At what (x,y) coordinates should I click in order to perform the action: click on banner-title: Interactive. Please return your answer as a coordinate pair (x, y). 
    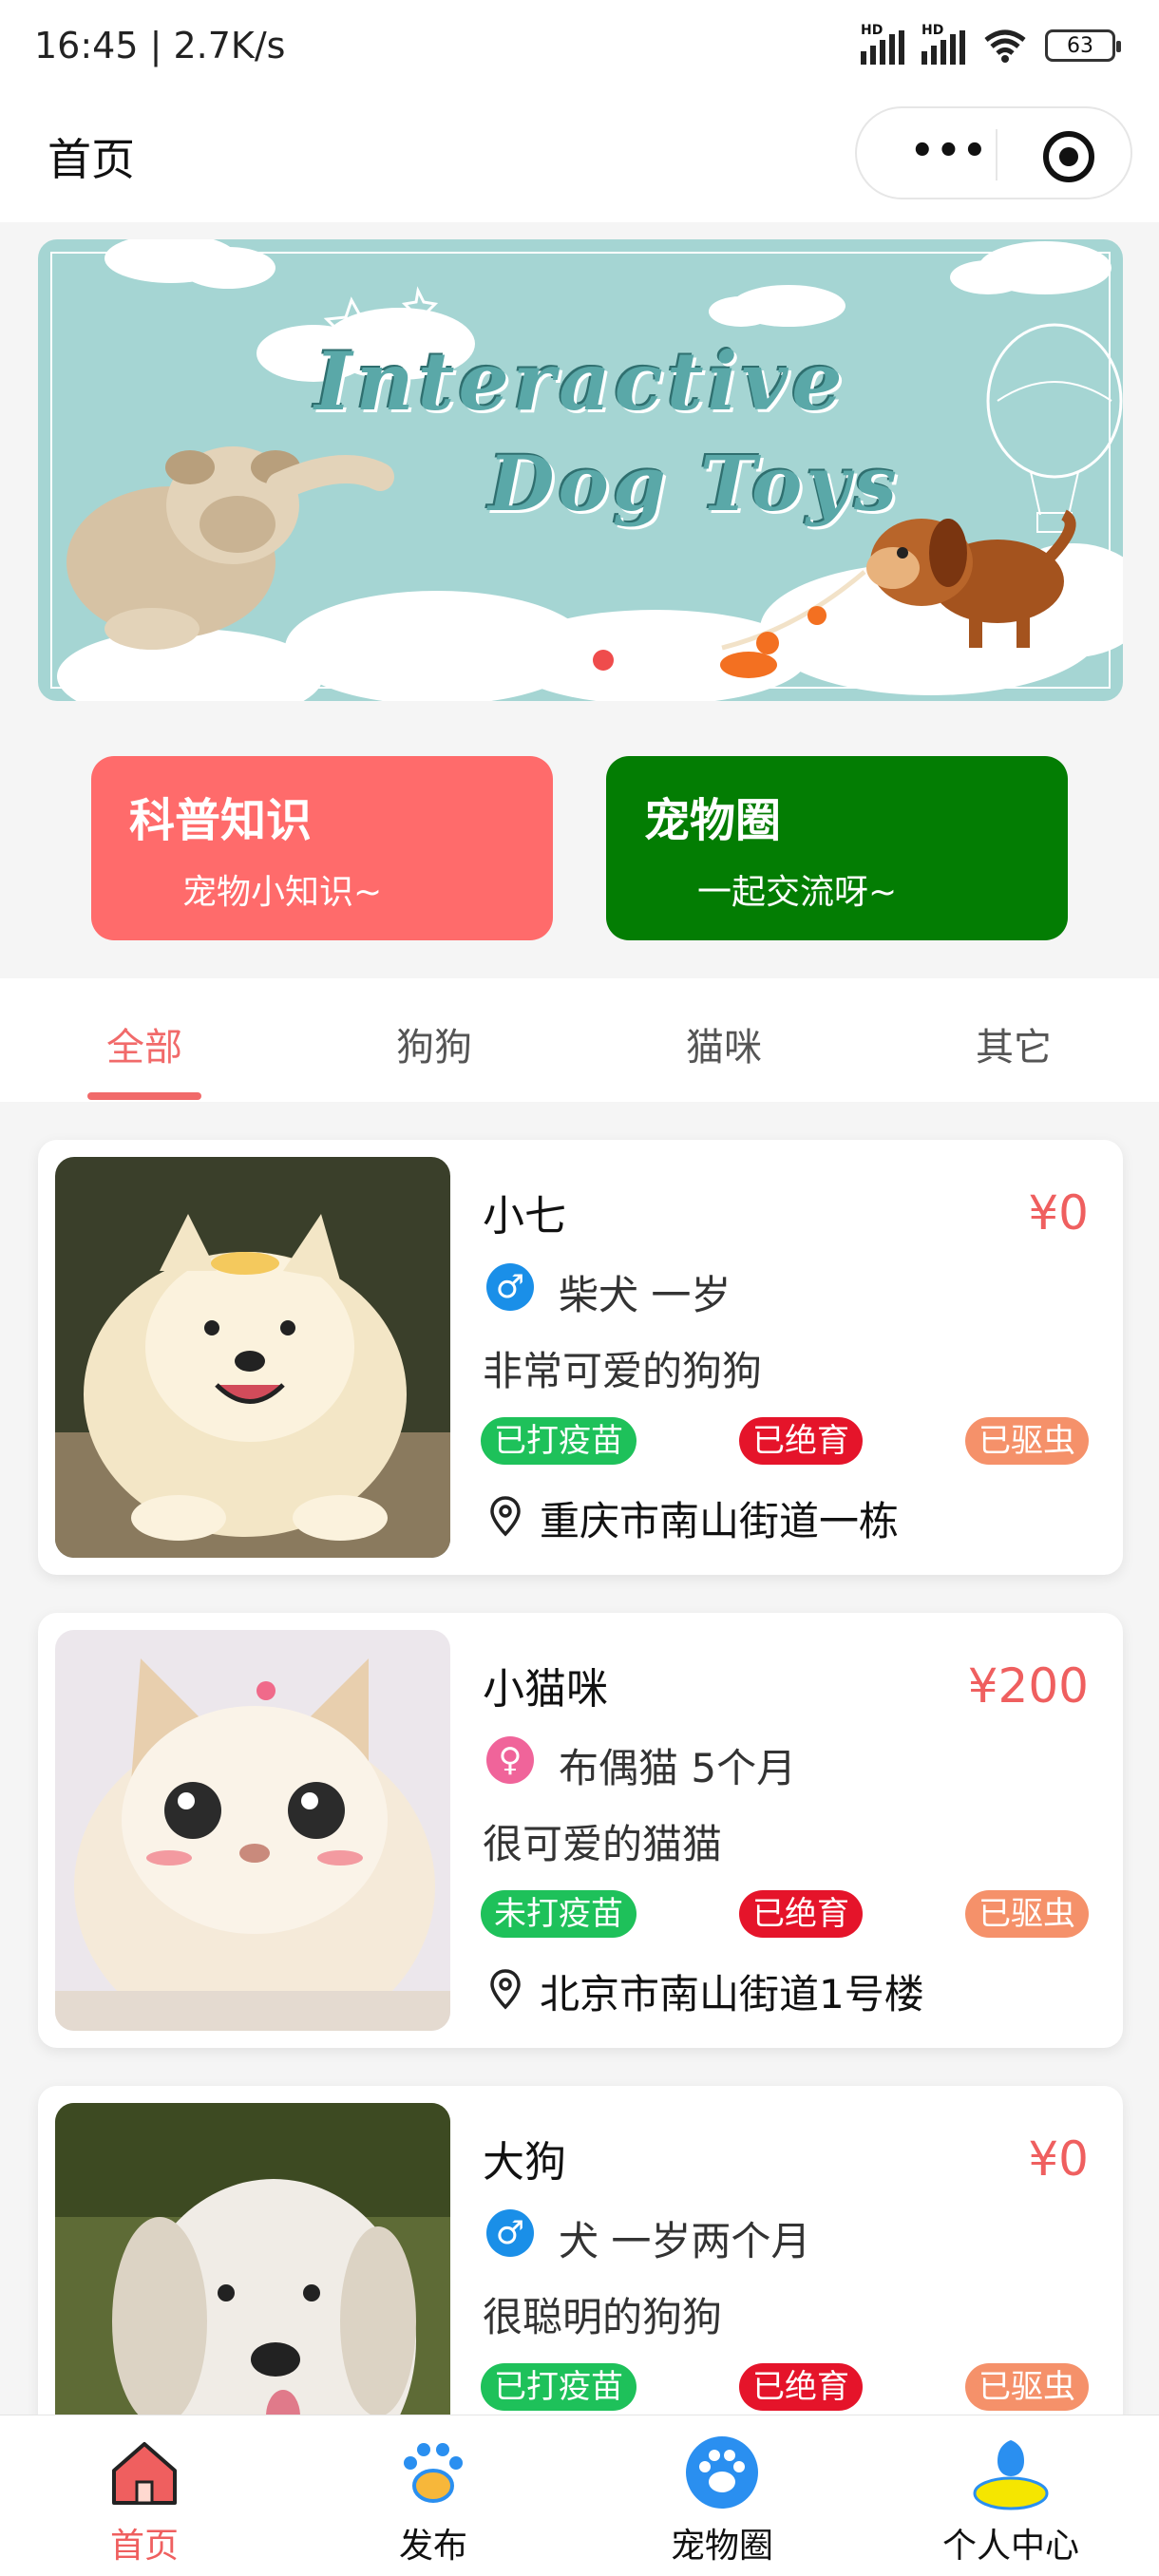
    Looking at the image, I should click on (580, 381).